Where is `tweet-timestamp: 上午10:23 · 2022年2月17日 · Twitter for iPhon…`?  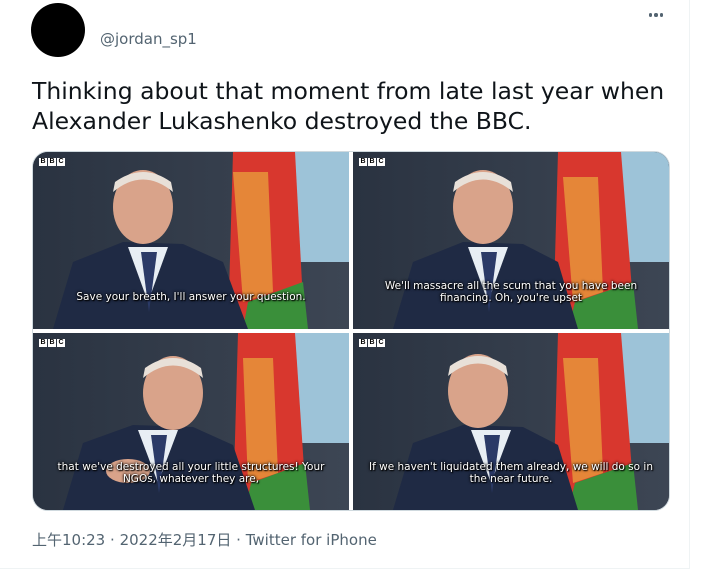
tweet-timestamp: 上午10:23 · 2022年2月17日 · Twitter for iPhon… is located at coordinates (204, 539).